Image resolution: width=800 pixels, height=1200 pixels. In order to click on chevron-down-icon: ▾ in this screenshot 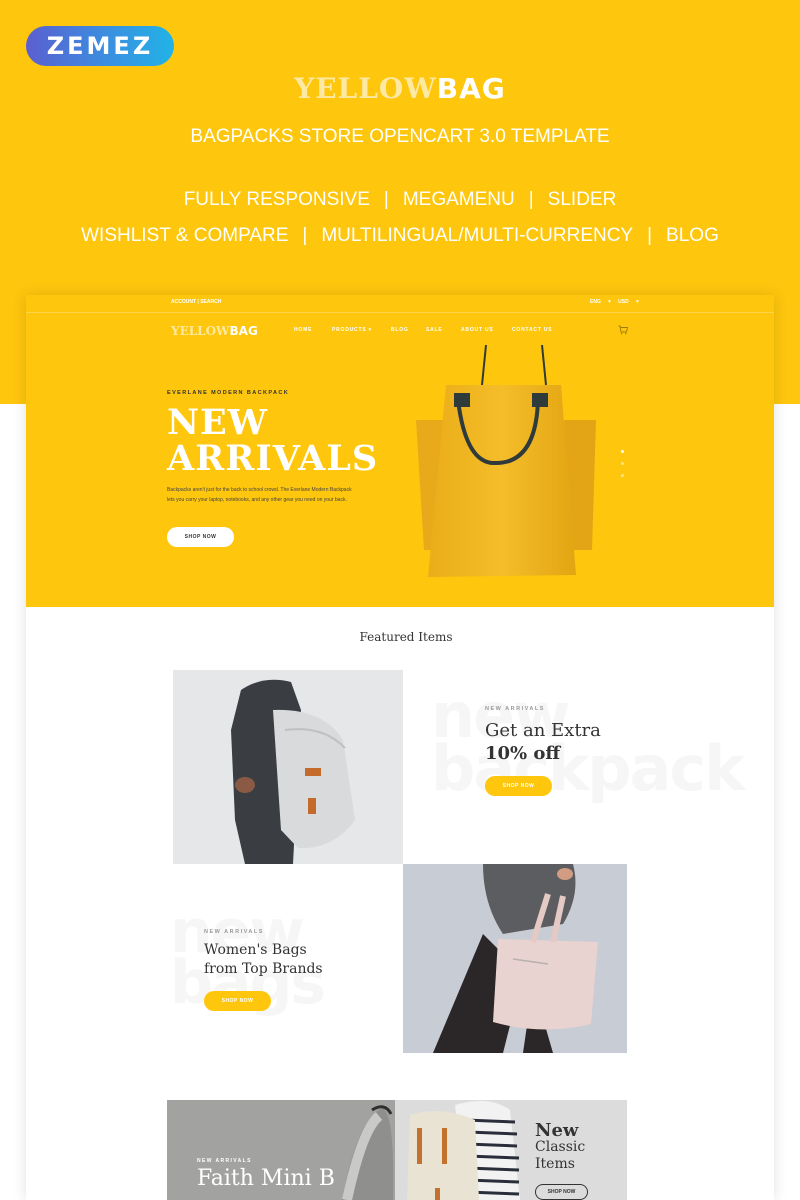, I will do `click(370, 330)`.